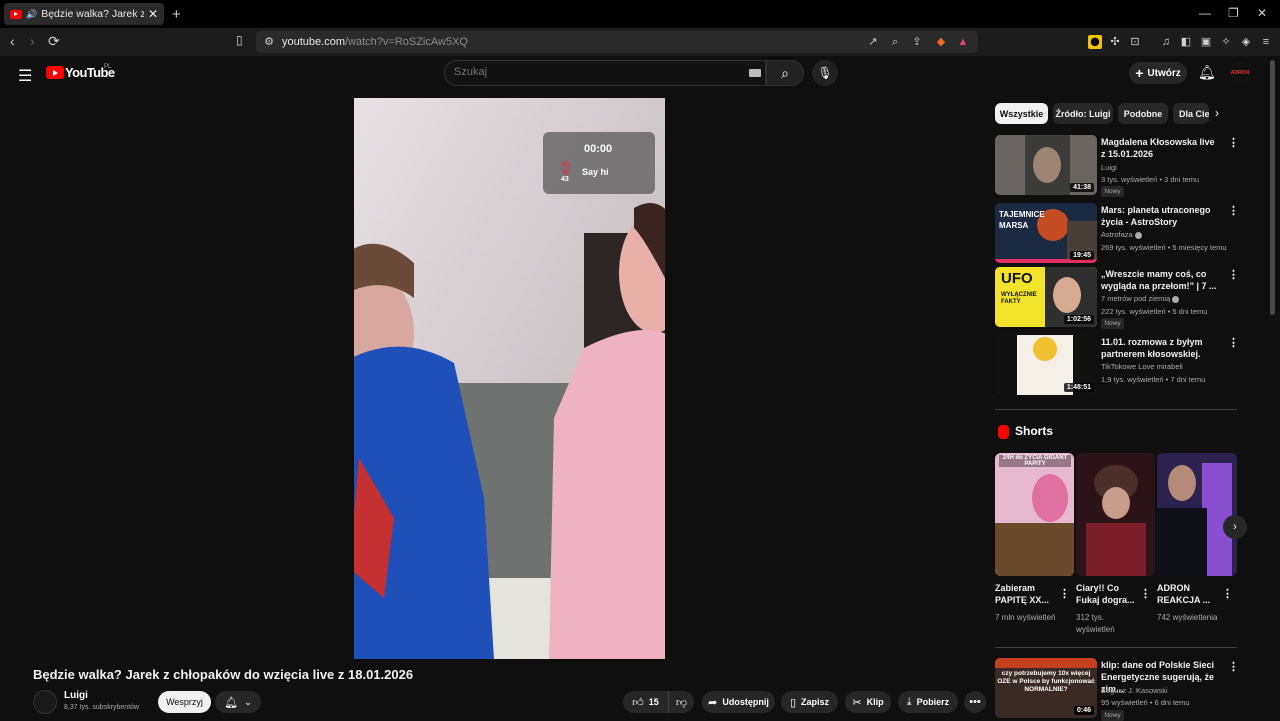 This screenshot has width=1280, height=721. Describe the element at coordinates (1226, 42) in the screenshot. I see `leo-icon: ✧` at that location.